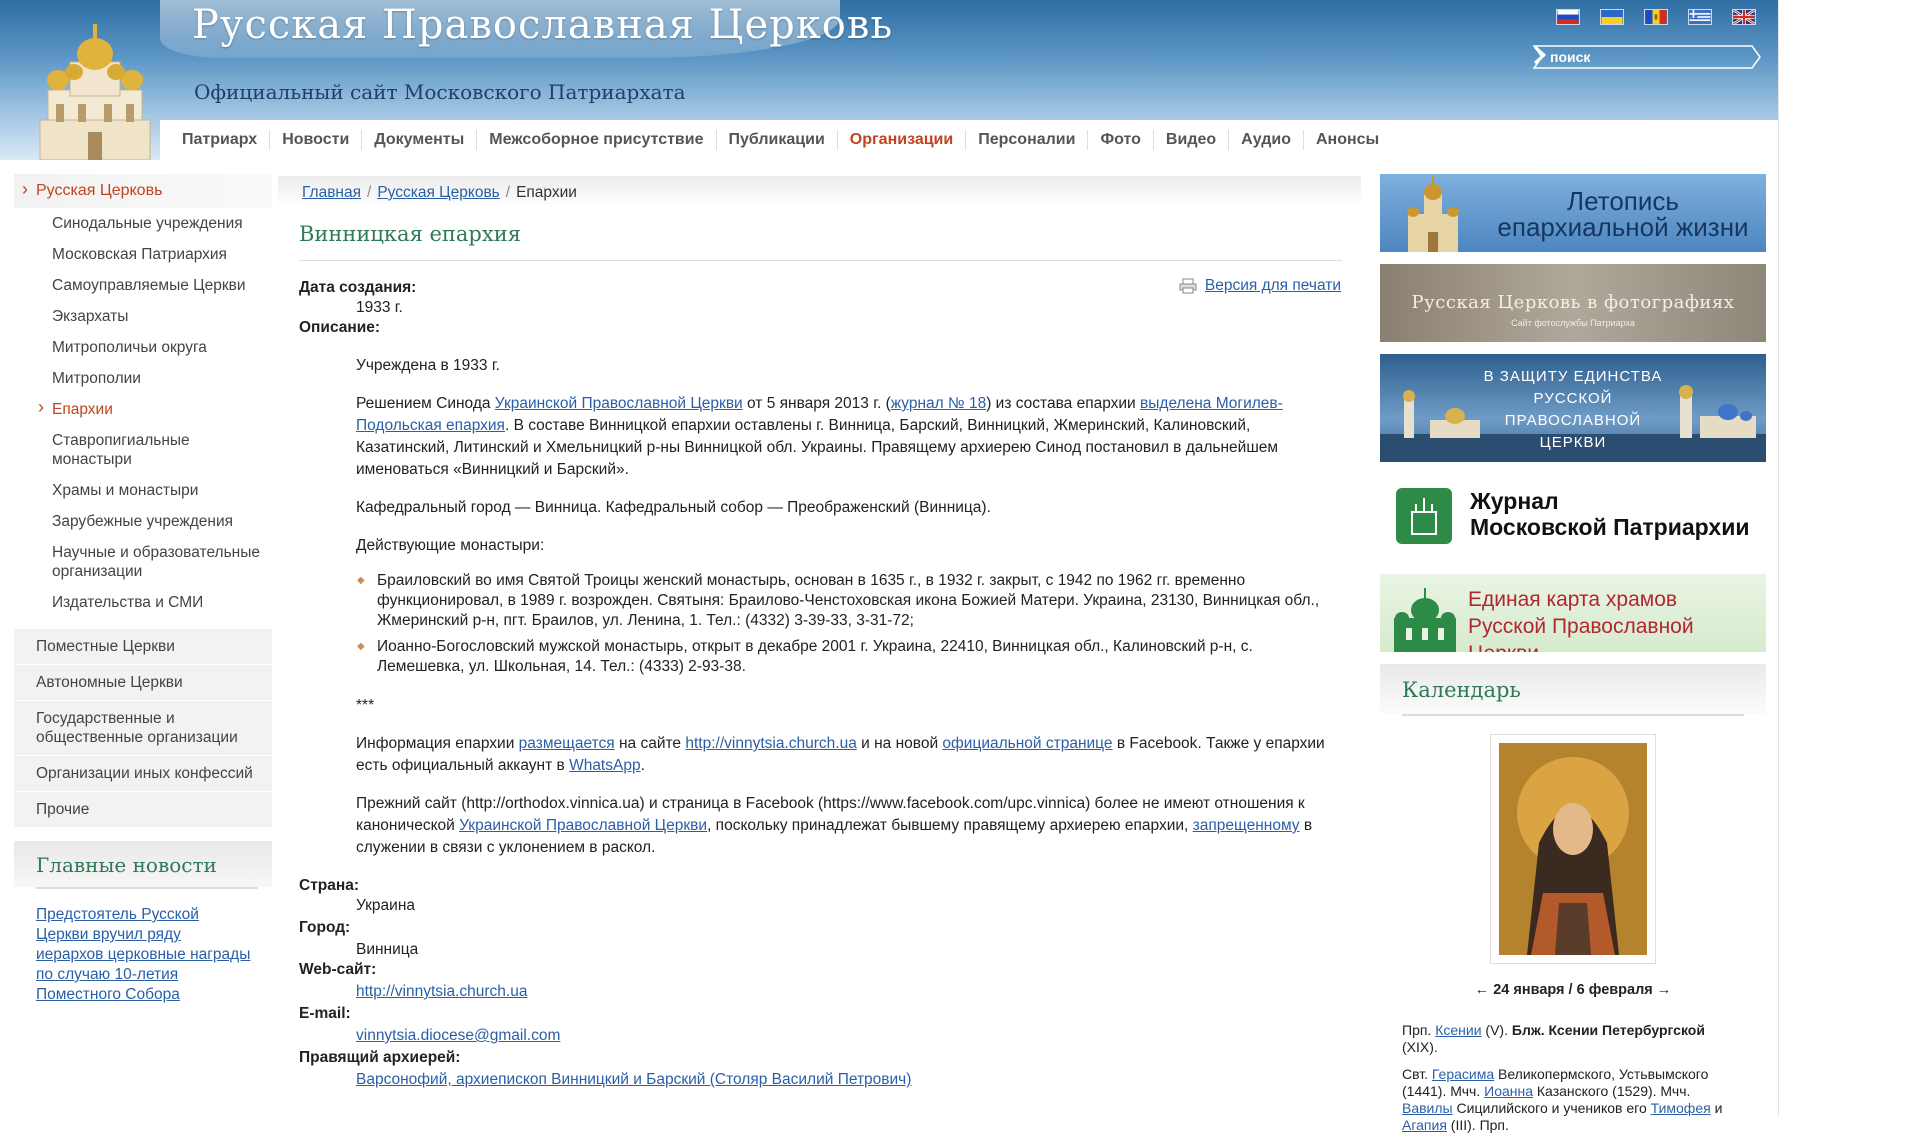 The image size is (1920, 1144). I want to click on link-saint-ioann: Иоанна, so click(1508, 1091).